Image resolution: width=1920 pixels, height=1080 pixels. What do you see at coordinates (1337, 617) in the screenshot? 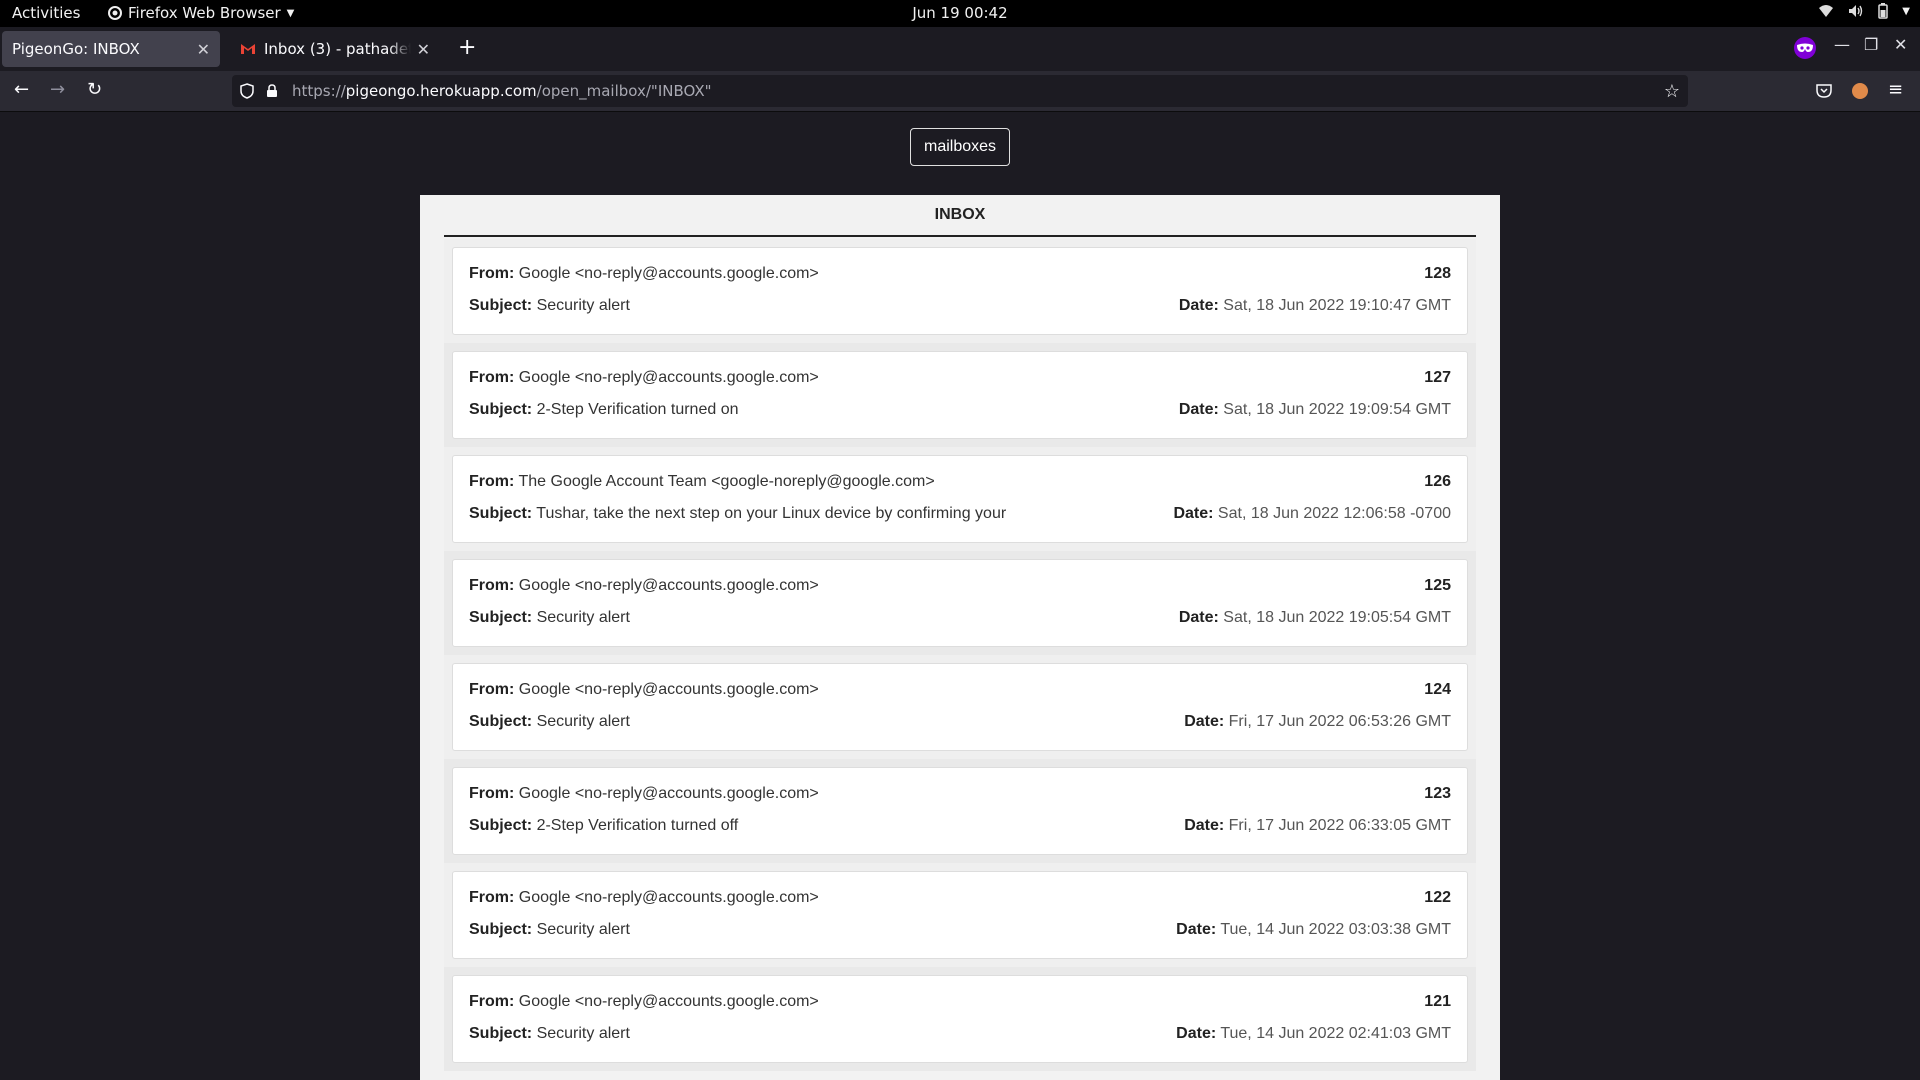
I see `date-text: Sat, 18 Jun 2022 19:05:54 GMT` at bounding box center [1337, 617].